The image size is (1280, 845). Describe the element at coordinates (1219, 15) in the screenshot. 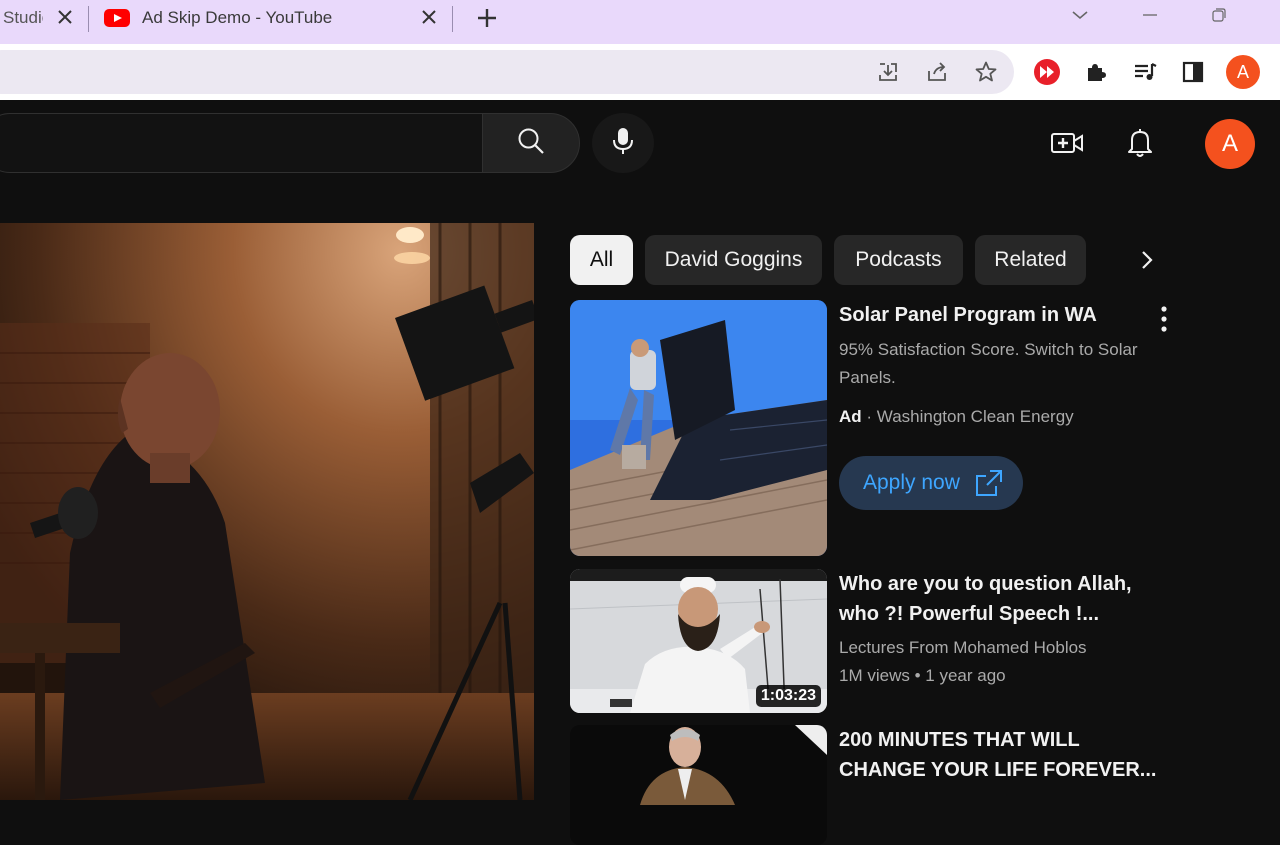

I see `restore-icon` at that location.